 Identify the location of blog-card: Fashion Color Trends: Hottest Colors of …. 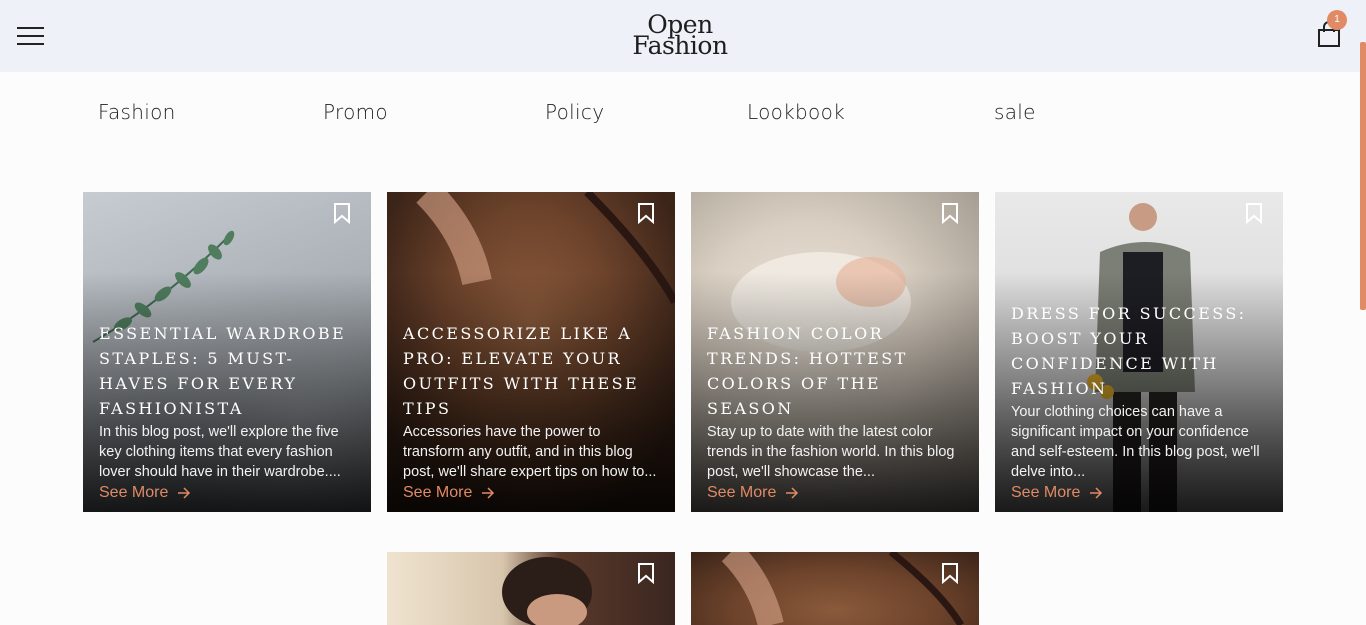
(835, 352).